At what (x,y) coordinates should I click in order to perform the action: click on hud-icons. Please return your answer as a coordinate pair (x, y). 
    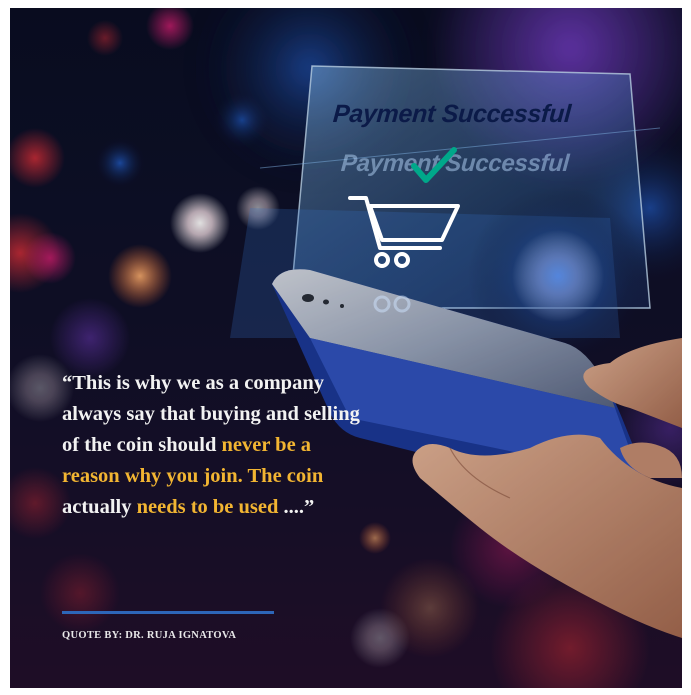
    Looking at the image, I should click on (404, 230).